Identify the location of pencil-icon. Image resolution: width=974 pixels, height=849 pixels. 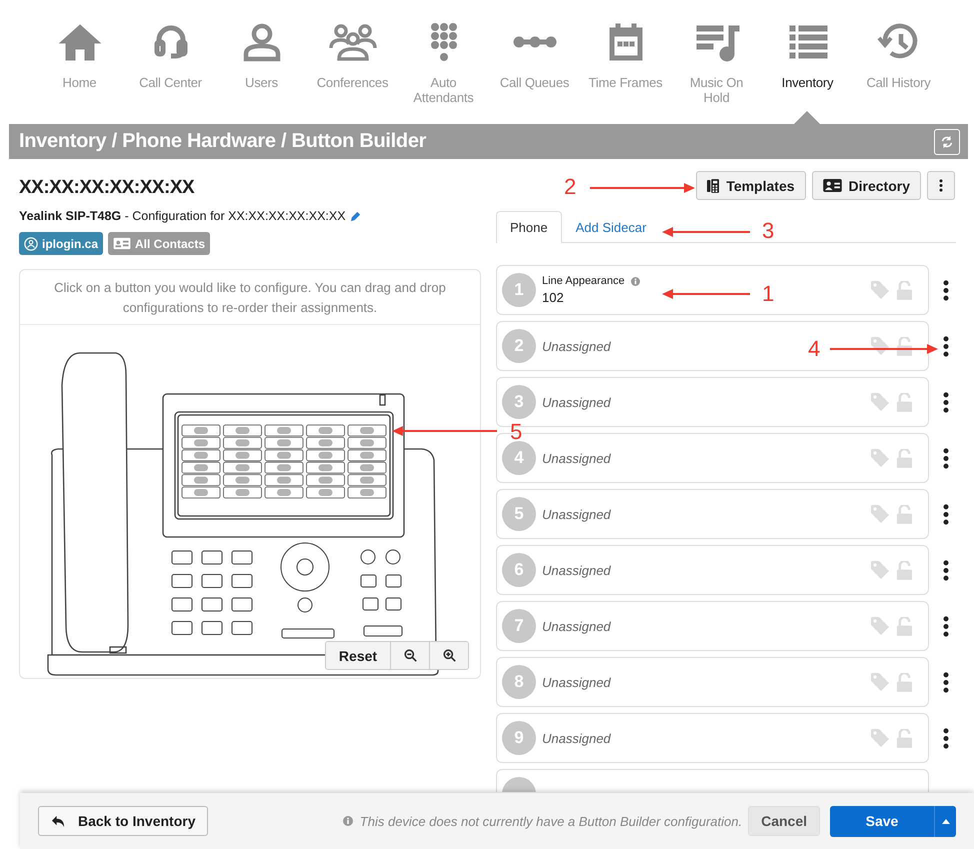
(355, 216).